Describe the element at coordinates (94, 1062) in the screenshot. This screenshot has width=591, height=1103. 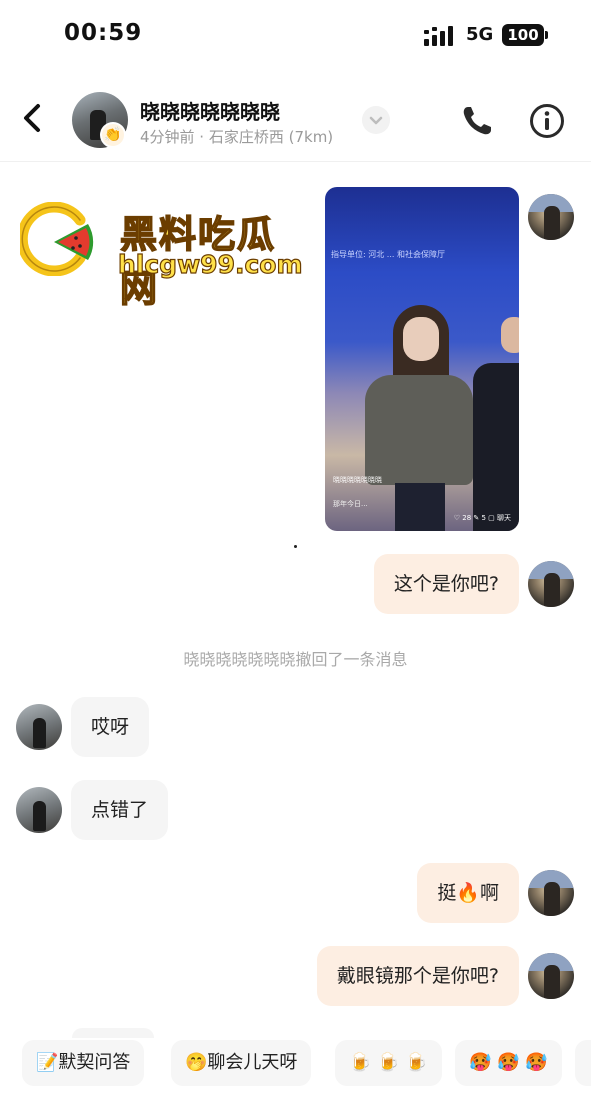
I see `quick-reply-label: 默契问答` at that location.